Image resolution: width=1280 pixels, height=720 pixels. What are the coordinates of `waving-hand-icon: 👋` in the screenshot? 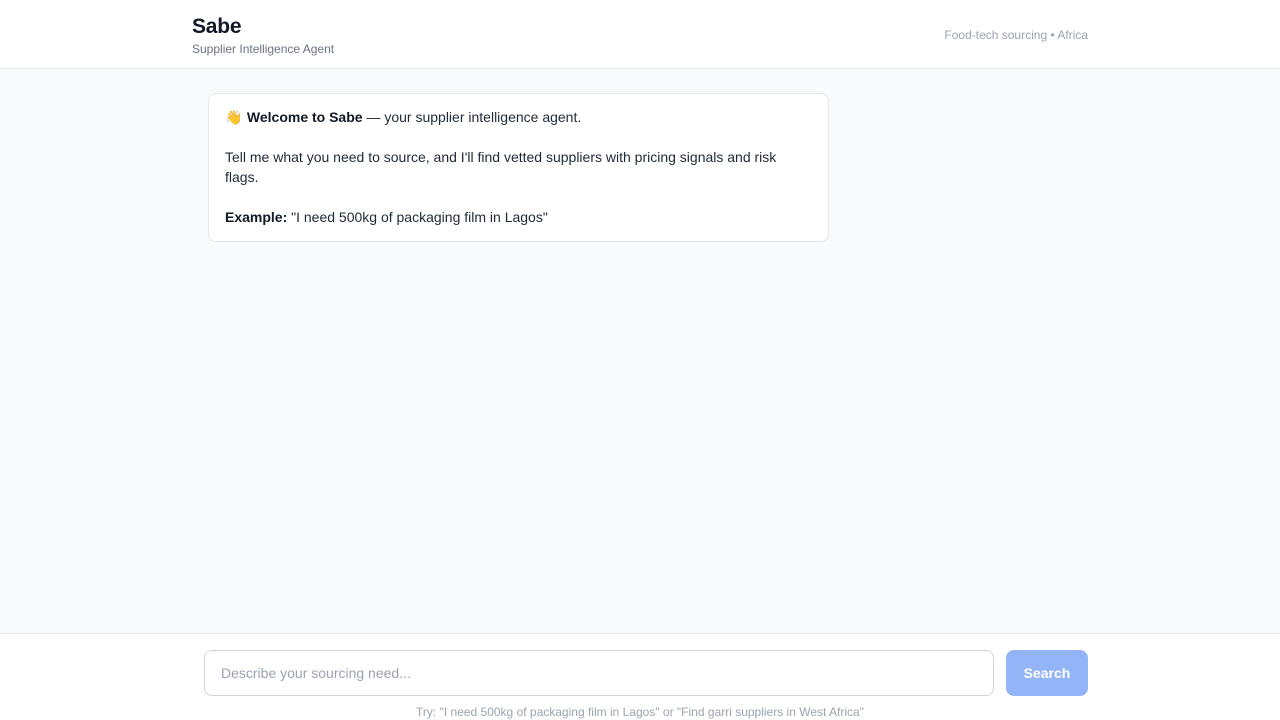 It's located at (234, 117).